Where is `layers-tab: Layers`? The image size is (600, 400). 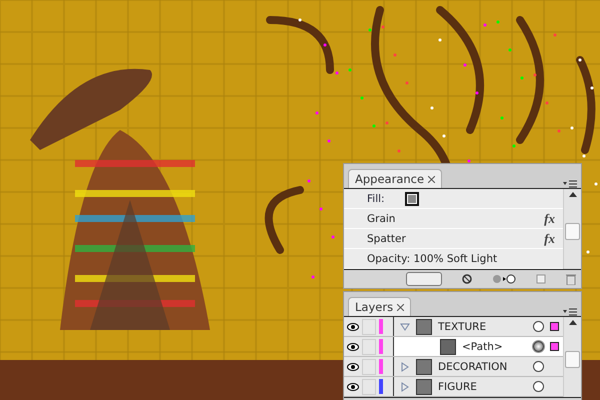 layers-tab: Layers is located at coordinates (380, 306).